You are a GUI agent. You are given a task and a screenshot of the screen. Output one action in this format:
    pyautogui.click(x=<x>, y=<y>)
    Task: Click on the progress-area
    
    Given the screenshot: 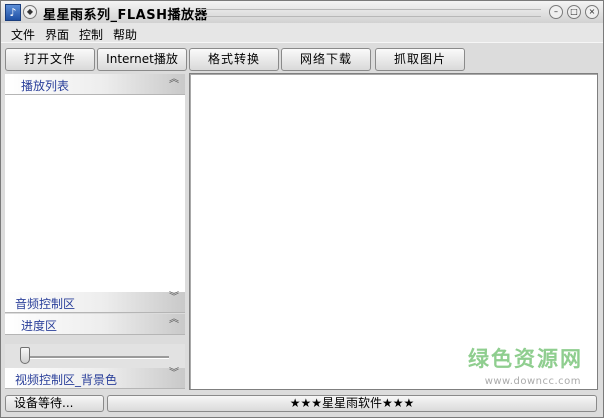 What is the action you would take?
    pyautogui.click(x=95, y=357)
    